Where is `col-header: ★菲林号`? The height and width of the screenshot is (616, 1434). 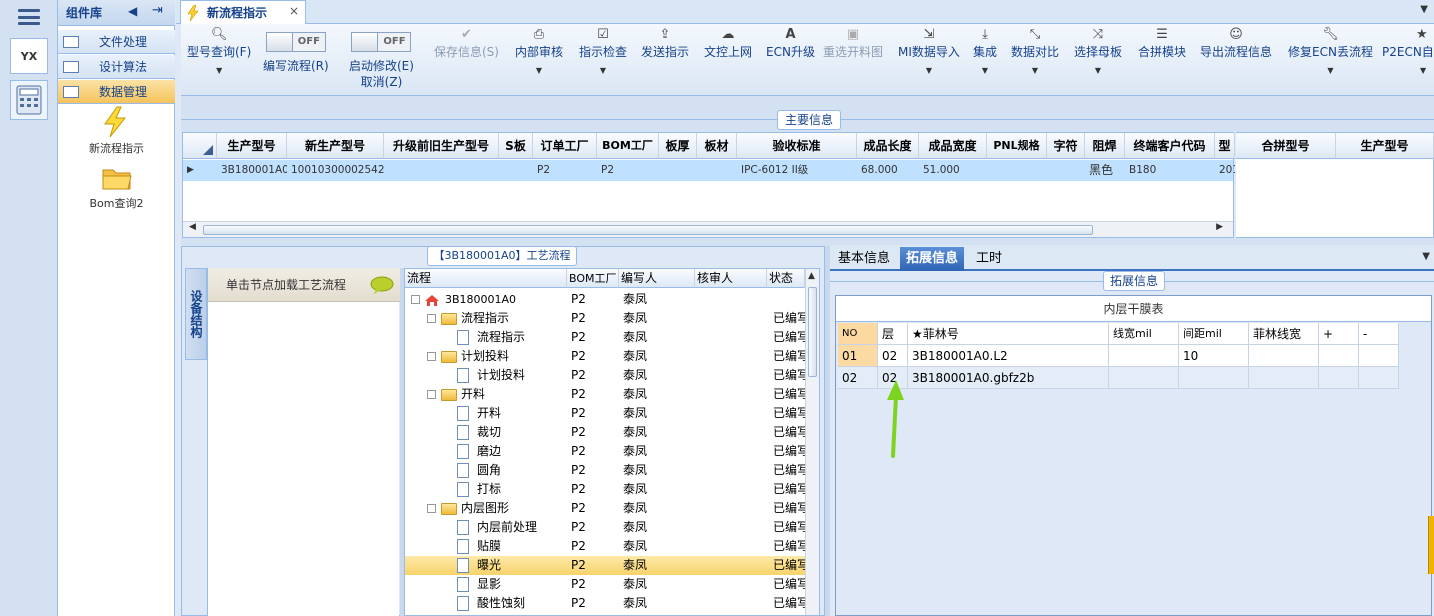
col-header: ★菲林号 is located at coordinates (1008, 334).